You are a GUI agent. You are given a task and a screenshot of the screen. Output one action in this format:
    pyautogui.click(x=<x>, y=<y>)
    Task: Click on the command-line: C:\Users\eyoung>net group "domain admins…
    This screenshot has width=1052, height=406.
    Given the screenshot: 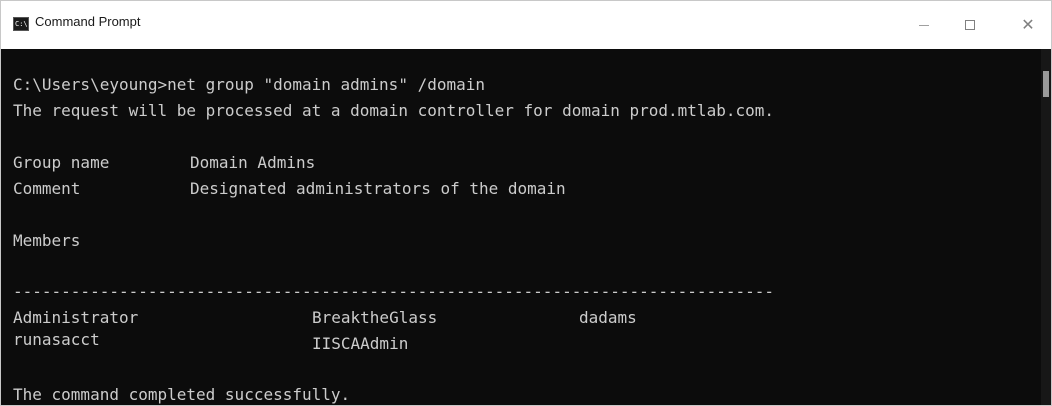 What is the action you would take?
    pyautogui.click(x=249, y=84)
    